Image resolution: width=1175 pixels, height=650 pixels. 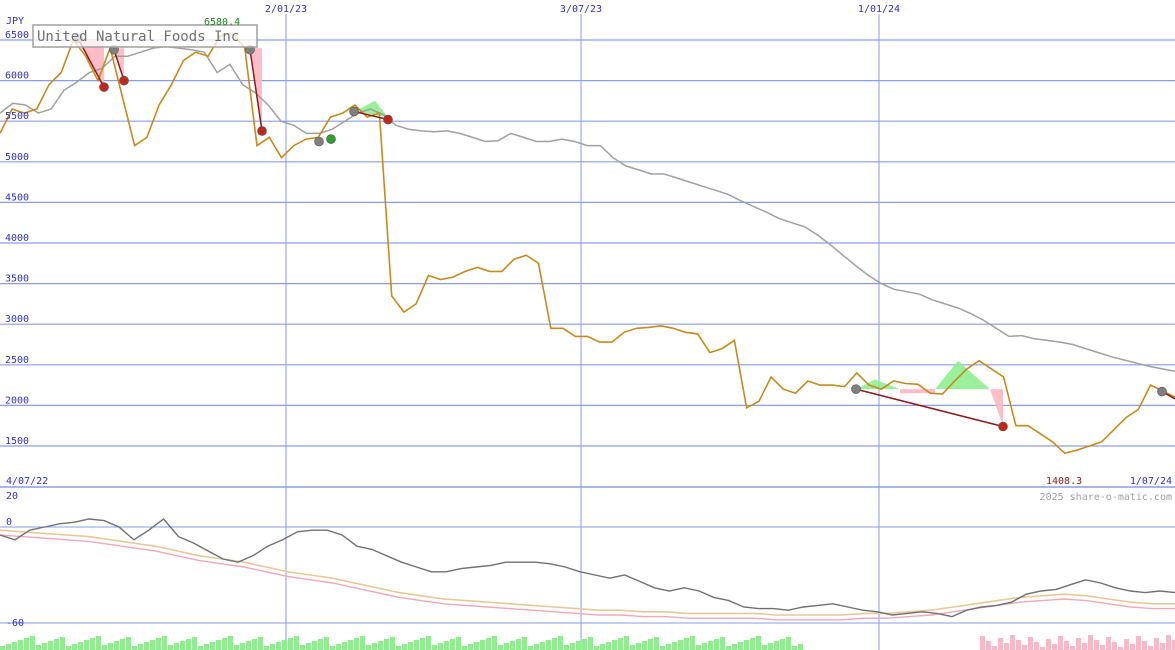 What do you see at coordinates (879, 9) in the screenshot?
I see `x-date-label: 1/01/24` at bounding box center [879, 9].